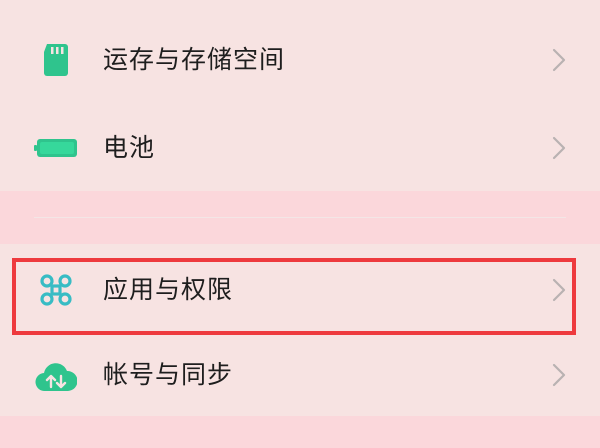 The image size is (600, 448). What do you see at coordinates (300, 217) in the screenshot?
I see `divider` at bounding box center [300, 217].